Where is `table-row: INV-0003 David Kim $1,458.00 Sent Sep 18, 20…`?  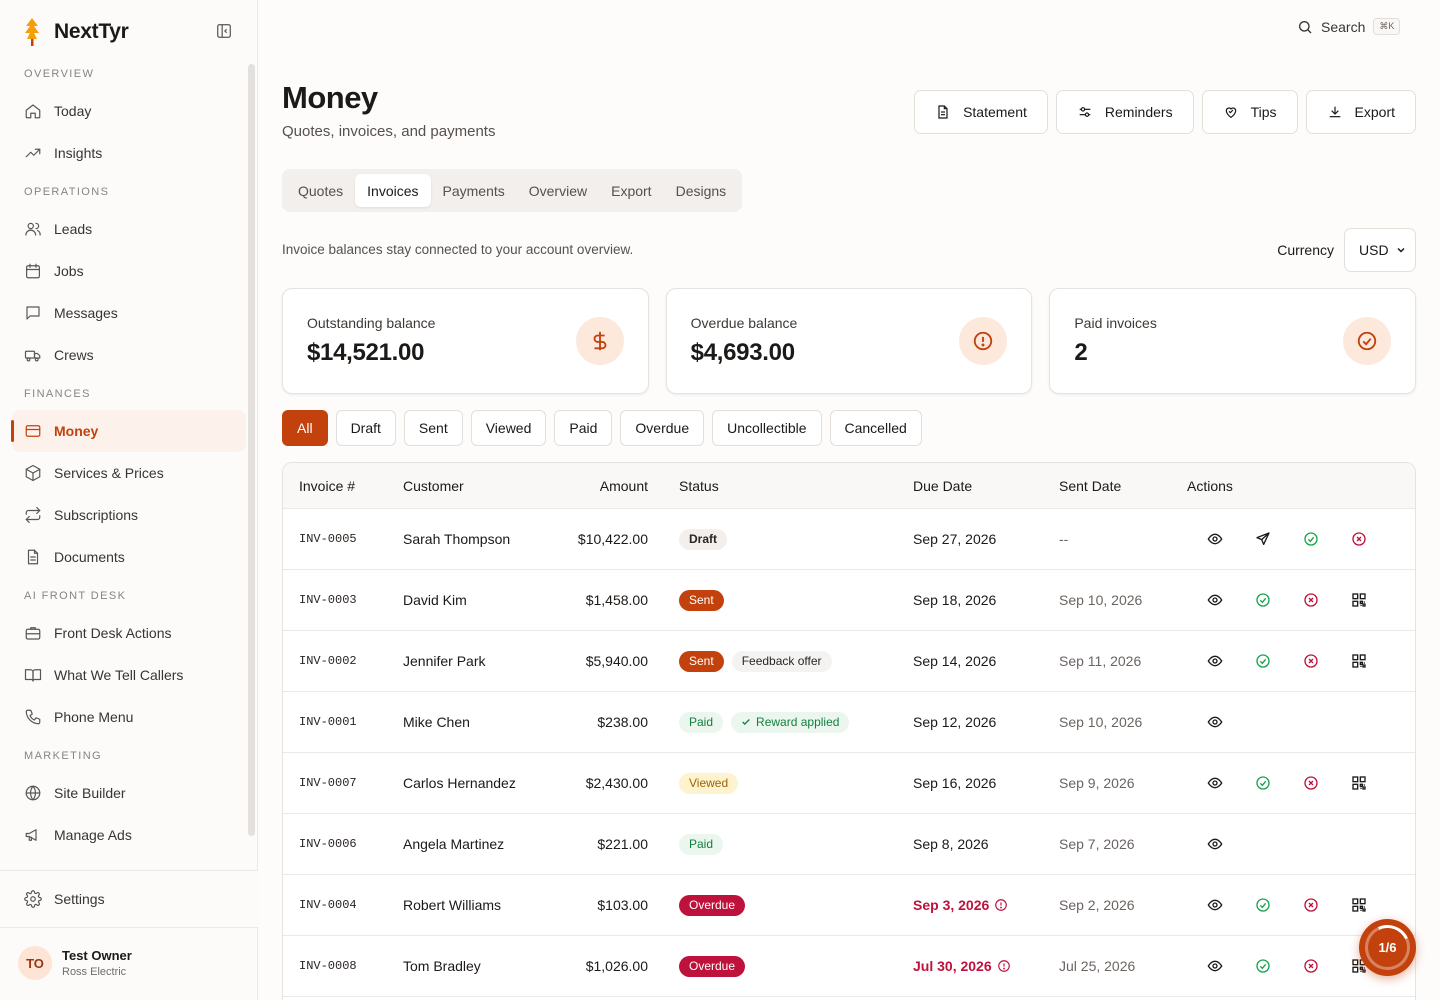
table-row: INV-0003 David Kim $1,458.00 Sent Sep 18, 20… is located at coordinates (849, 600).